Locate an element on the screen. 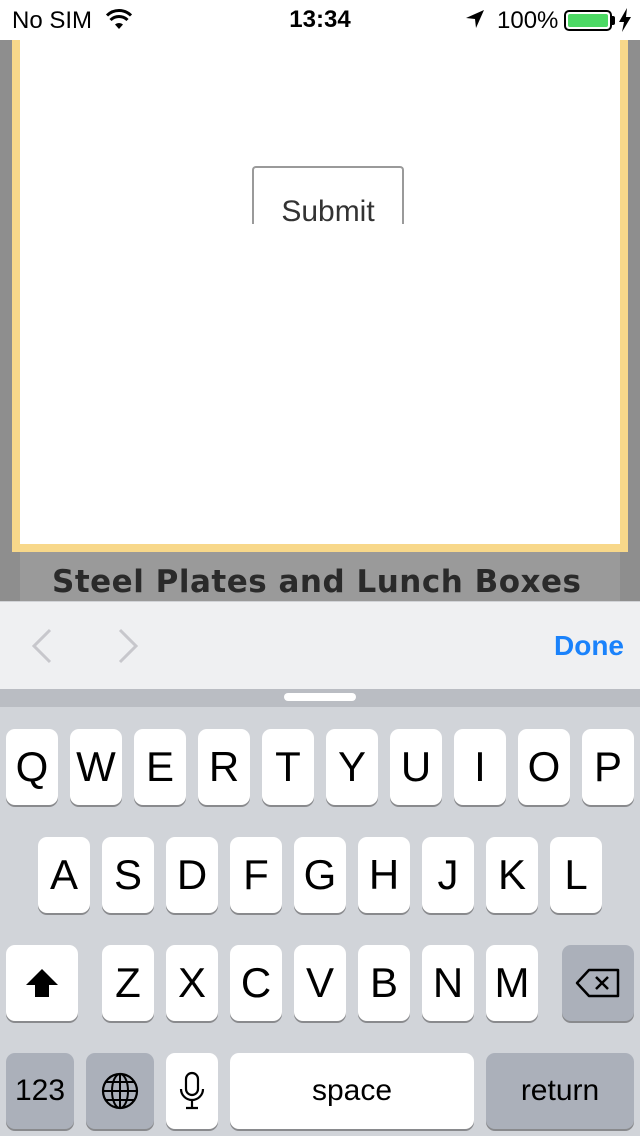  location-arrow-icon is located at coordinates (475, 19).